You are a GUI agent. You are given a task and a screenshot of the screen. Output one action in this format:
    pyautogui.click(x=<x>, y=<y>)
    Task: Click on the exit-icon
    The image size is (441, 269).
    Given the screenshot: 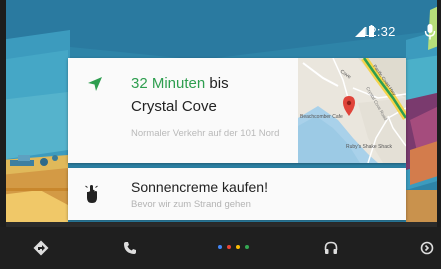 What is the action you would take?
    pyautogui.click(x=427, y=248)
    